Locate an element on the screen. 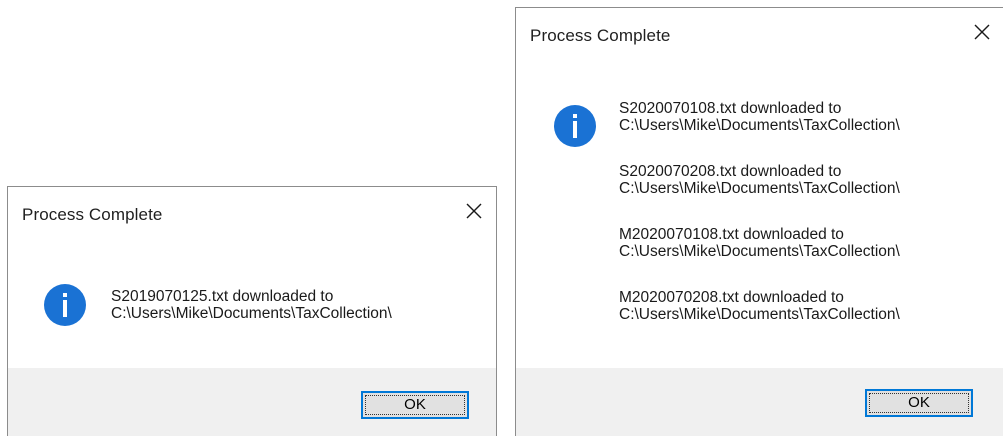 This screenshot has width=1003, height=436. message-filename-line: S2020070108.txt downloaded to is located at coordinates (730, 108).